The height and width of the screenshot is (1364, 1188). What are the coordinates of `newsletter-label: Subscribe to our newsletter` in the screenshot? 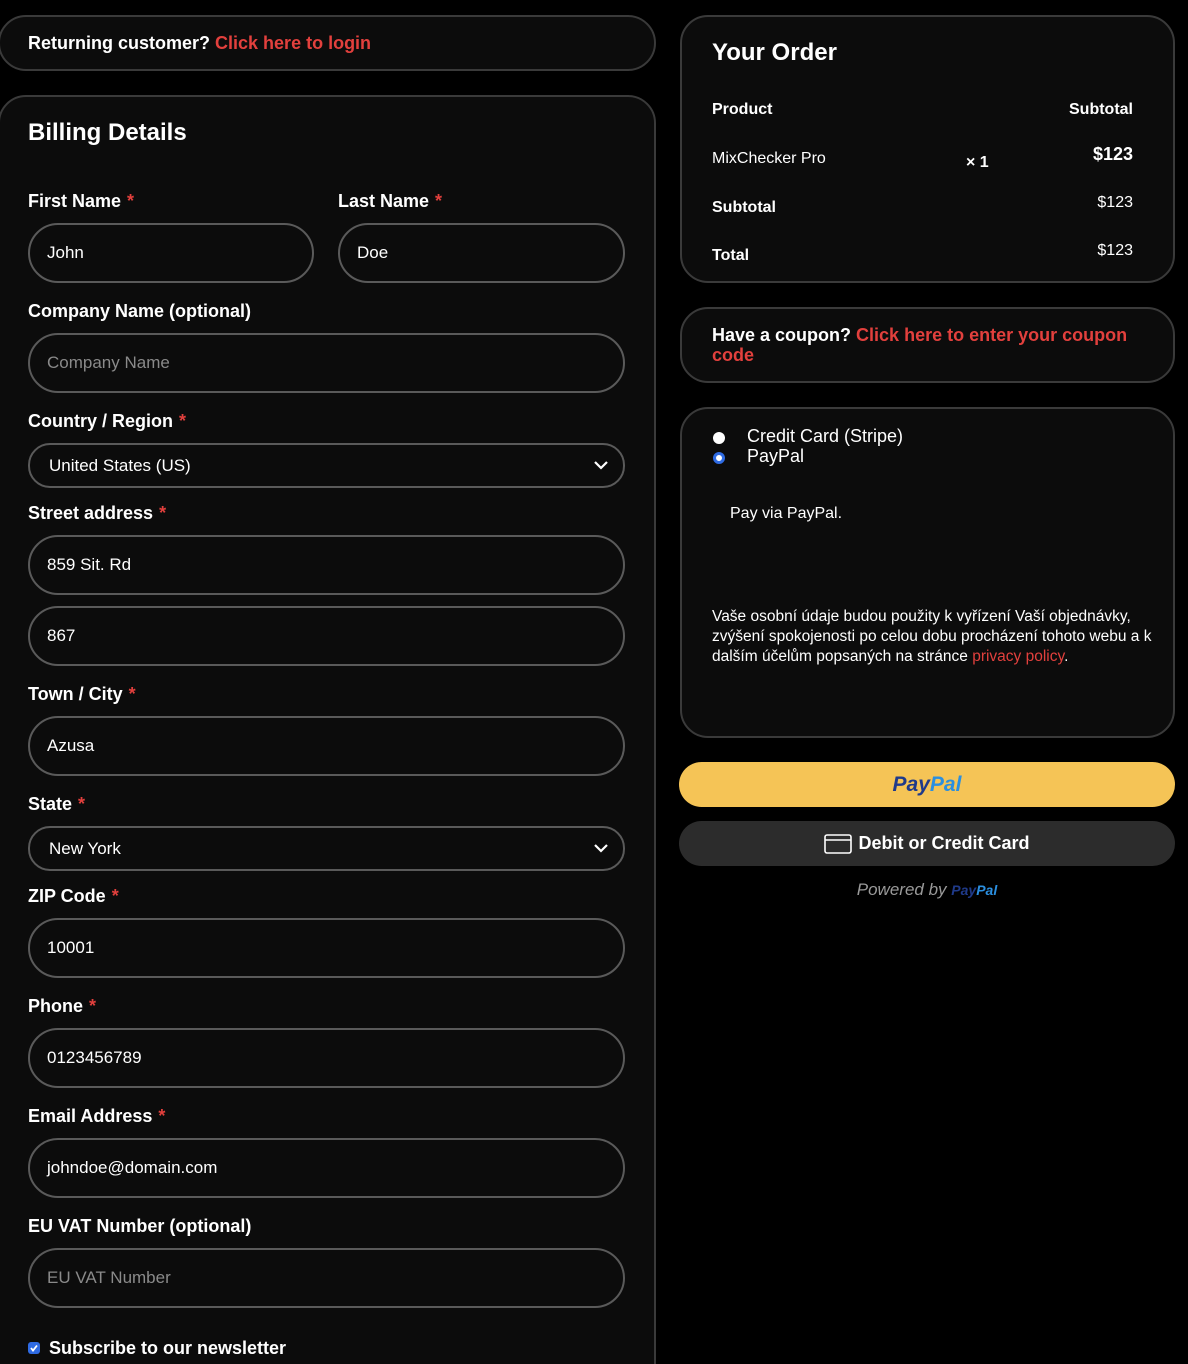 It's located at (167, 1348).